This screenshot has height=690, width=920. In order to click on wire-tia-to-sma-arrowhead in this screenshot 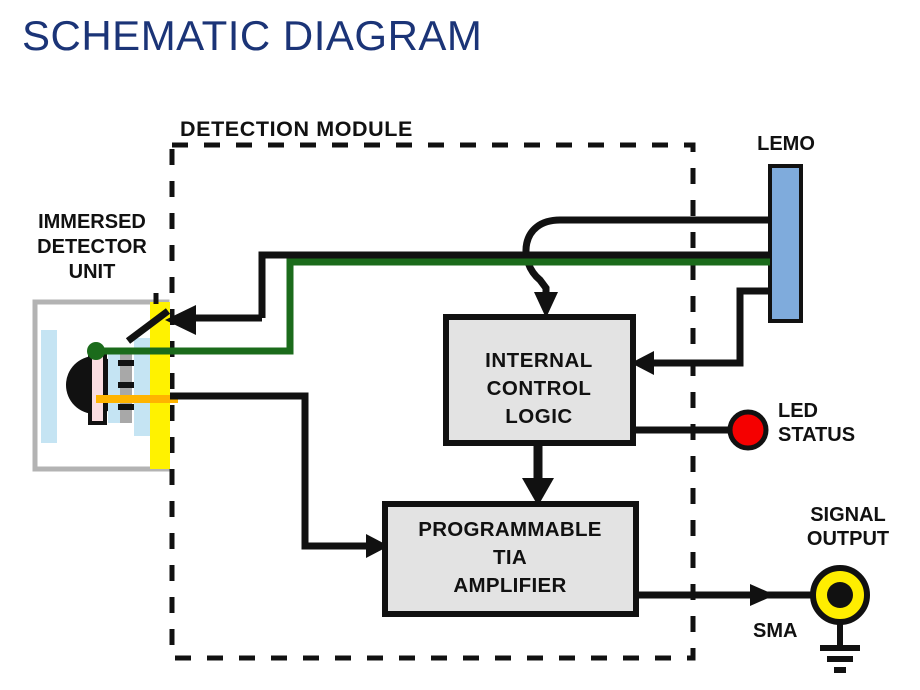, I will do `click(762, 595)`.